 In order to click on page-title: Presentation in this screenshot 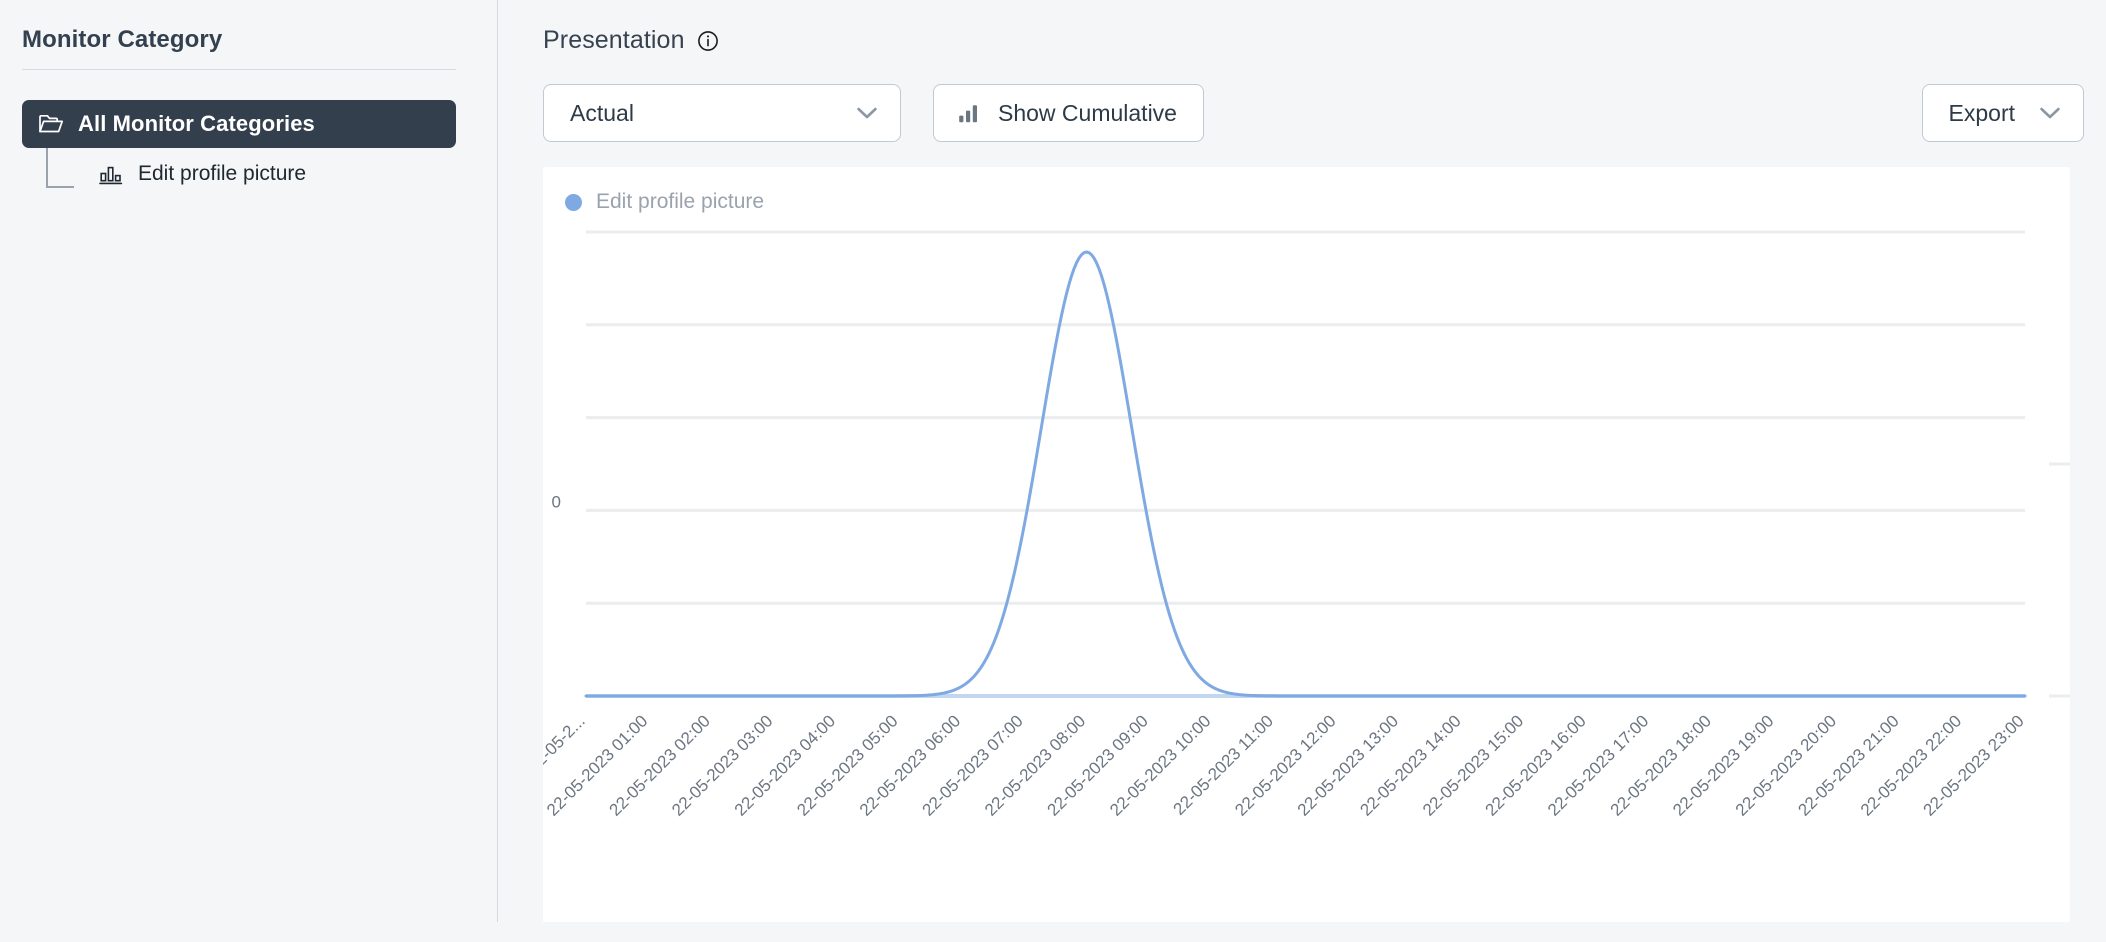, I will do `click(614, 40)`.